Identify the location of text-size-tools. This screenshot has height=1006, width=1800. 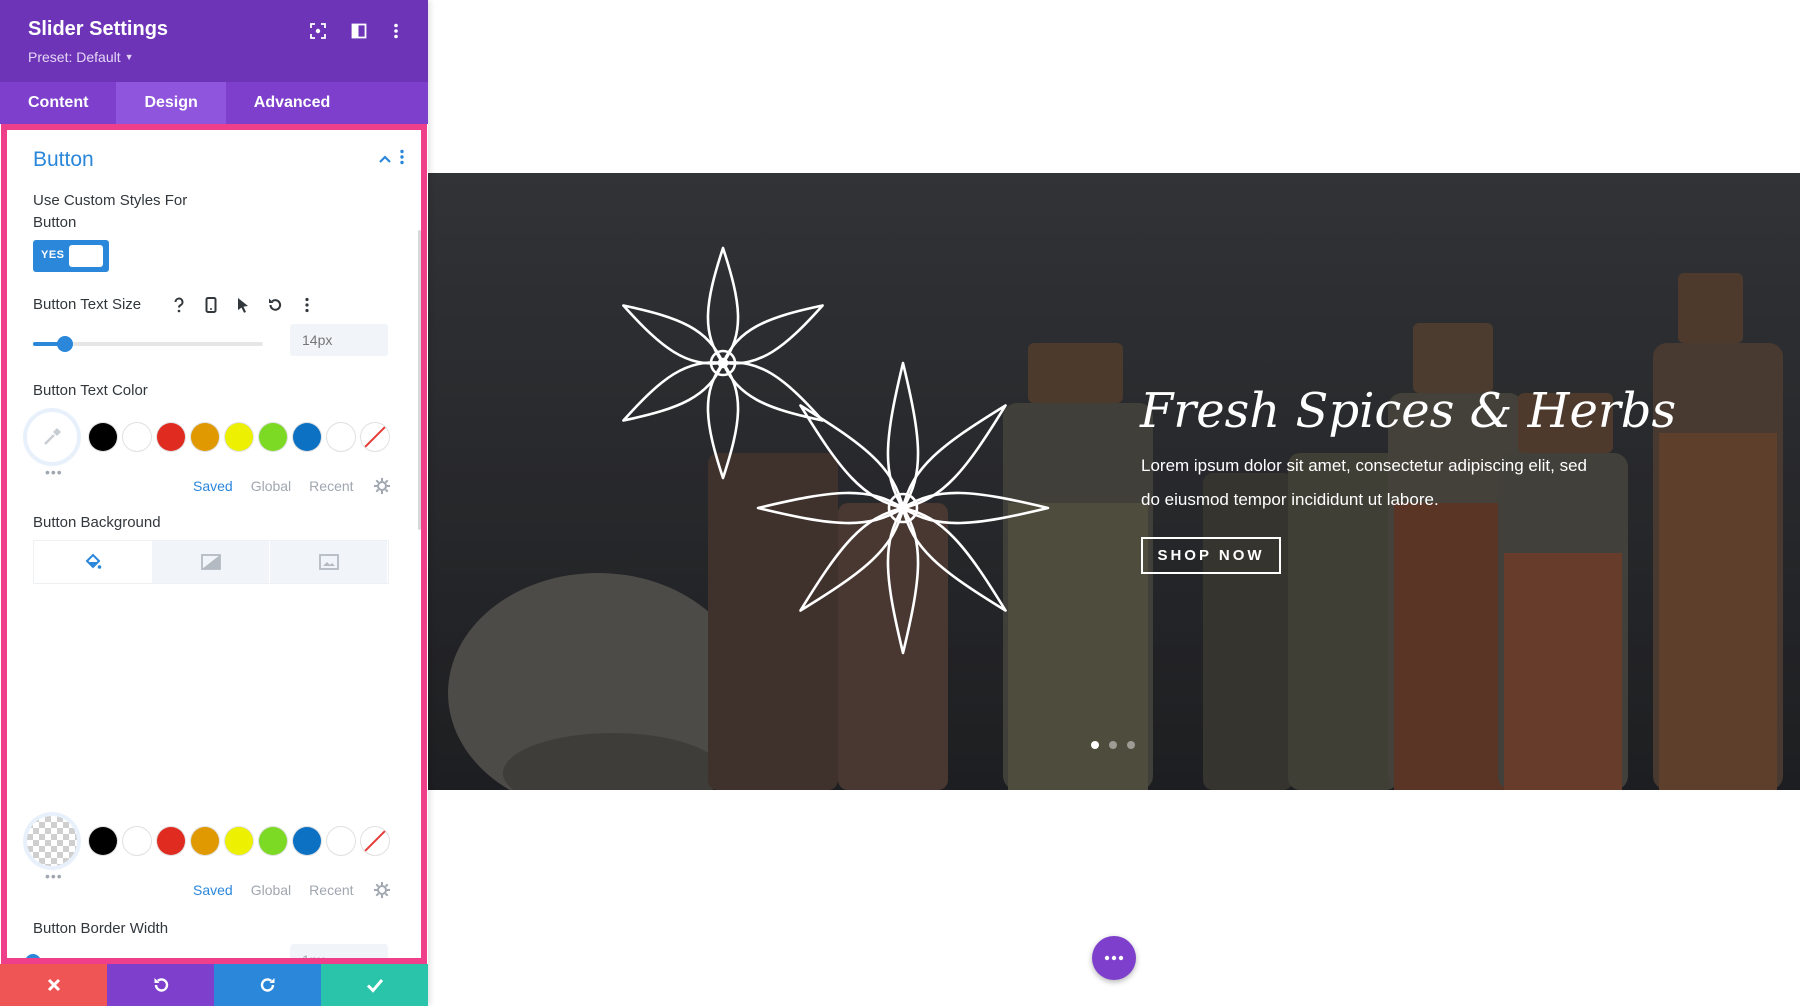
(243, 305).